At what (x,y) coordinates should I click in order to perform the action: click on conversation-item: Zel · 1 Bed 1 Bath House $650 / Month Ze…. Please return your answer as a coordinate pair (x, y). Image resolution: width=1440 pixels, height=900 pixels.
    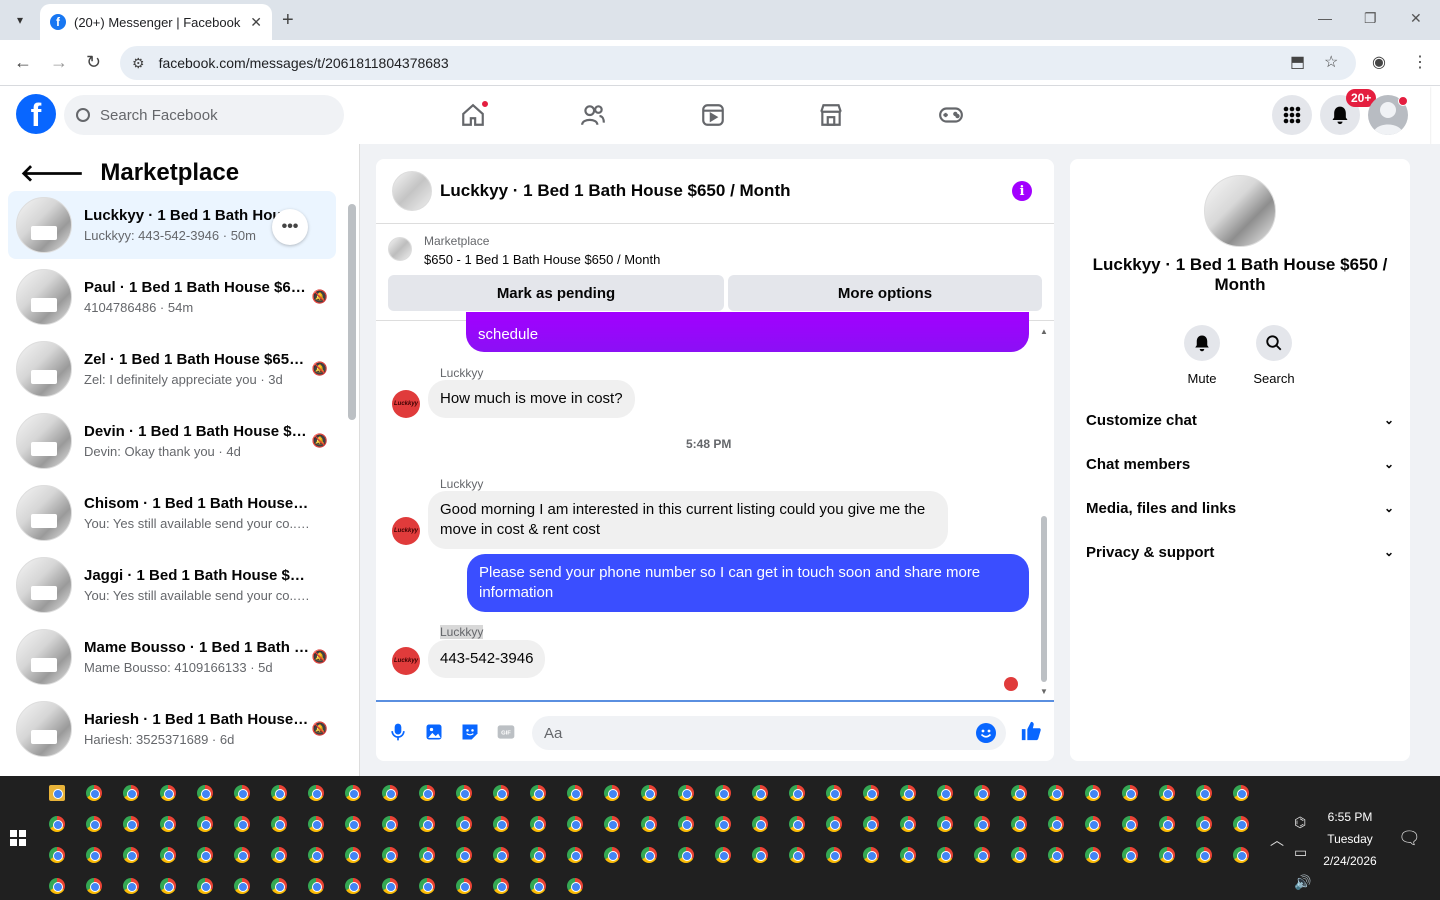
    Looking at the image, I should click on (172, 369).